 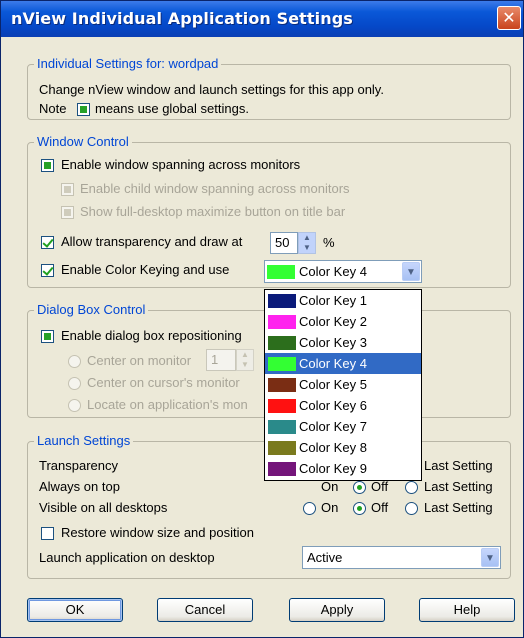 I want to click on color-key-option: Color Key 3, so click(x=343, y=342).